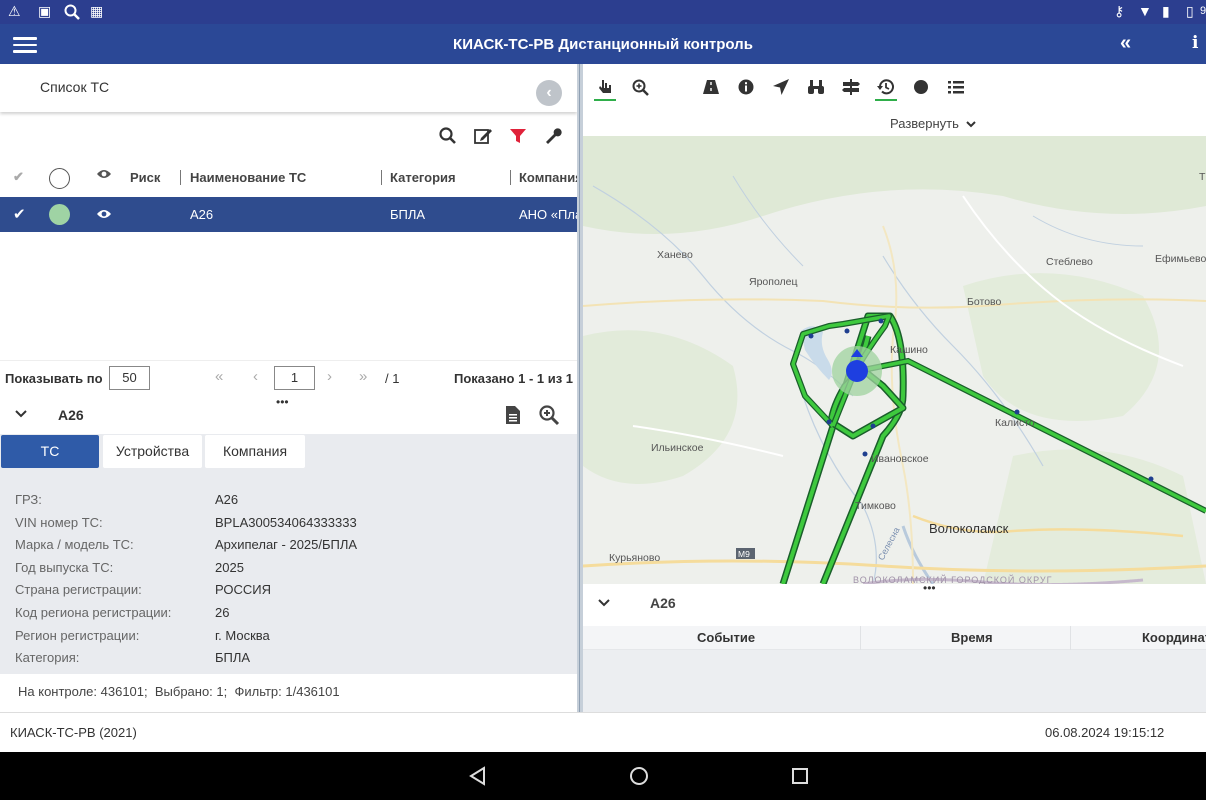 The height and width of the screenshot is (800, 1206). I want to click on prev-page-icon: ‹, so click(255, 376).